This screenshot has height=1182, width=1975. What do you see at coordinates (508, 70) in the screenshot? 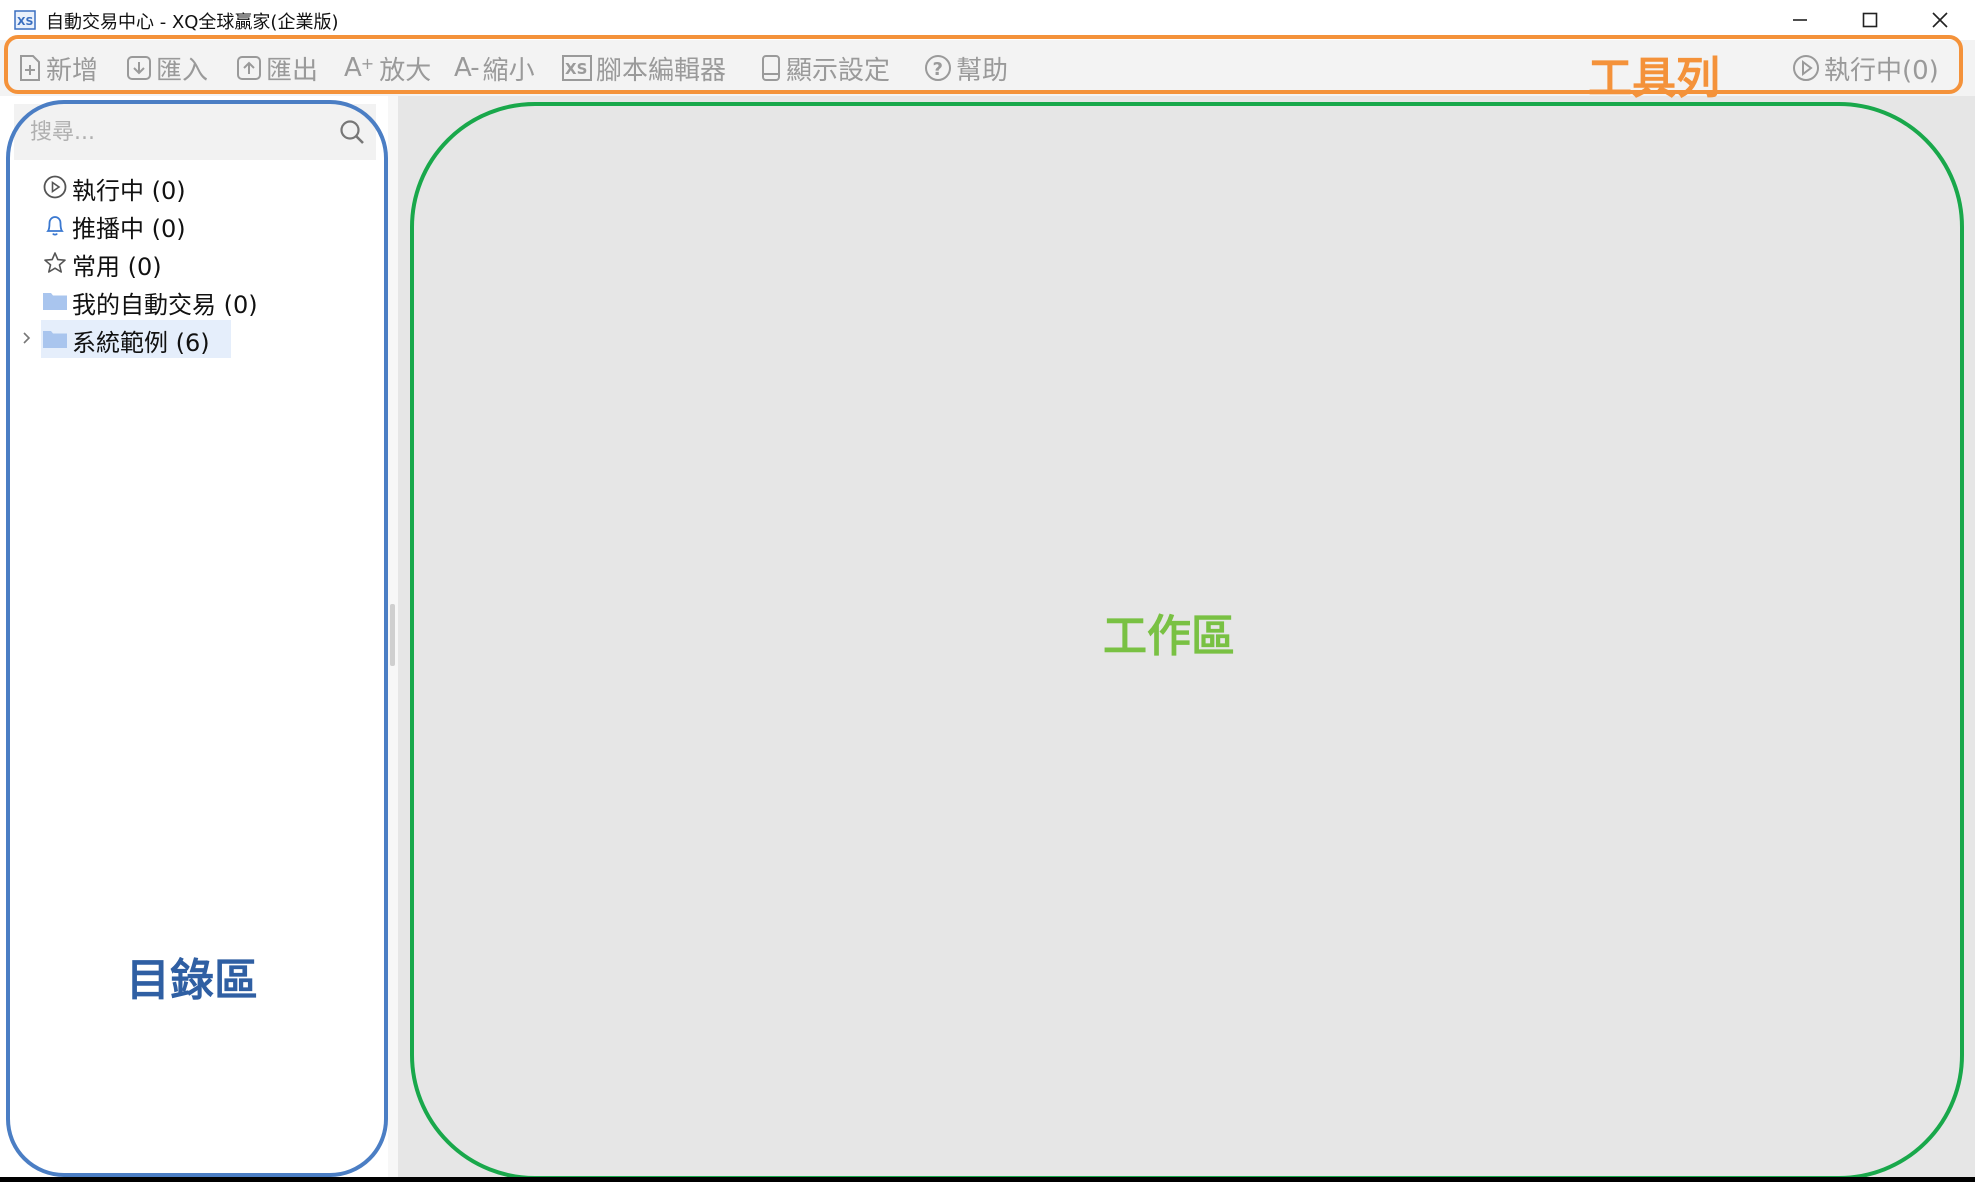
I see `zoom-out-label: 縮小` at bounding box center [508, 70].